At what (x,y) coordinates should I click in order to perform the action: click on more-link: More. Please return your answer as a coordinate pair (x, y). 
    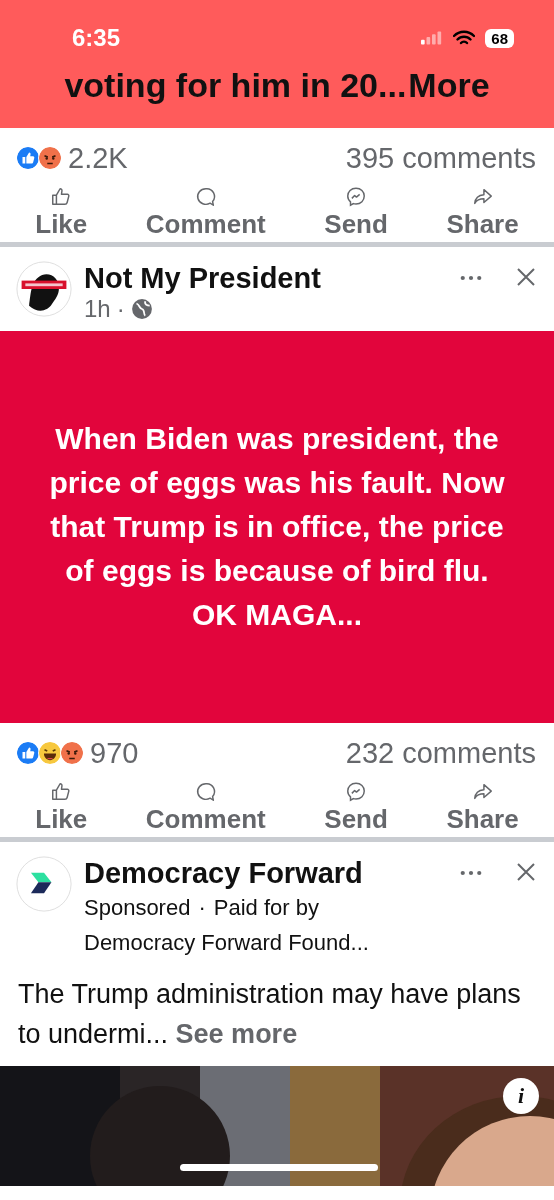
    Looking at the image, I should click on (449, 85).